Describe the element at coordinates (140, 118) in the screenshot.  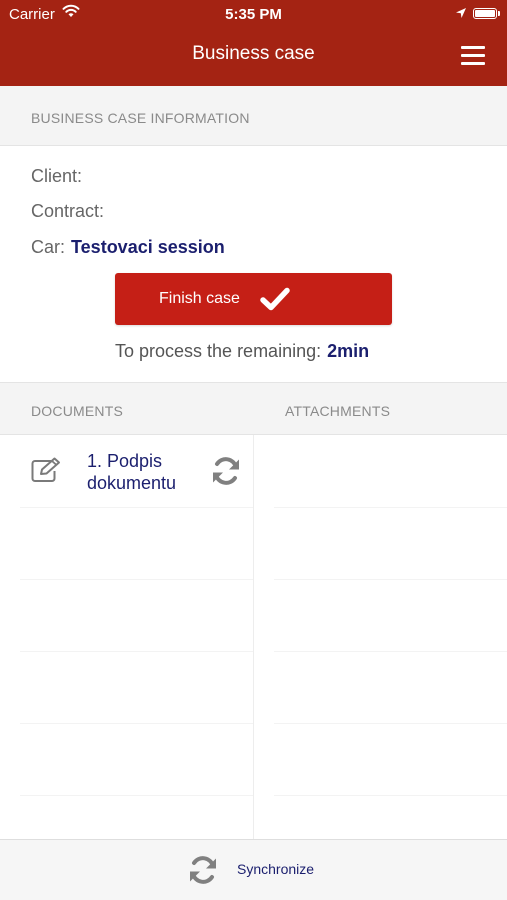
I see `section-title: BUSINESS CASE INFORMATION` at that location.